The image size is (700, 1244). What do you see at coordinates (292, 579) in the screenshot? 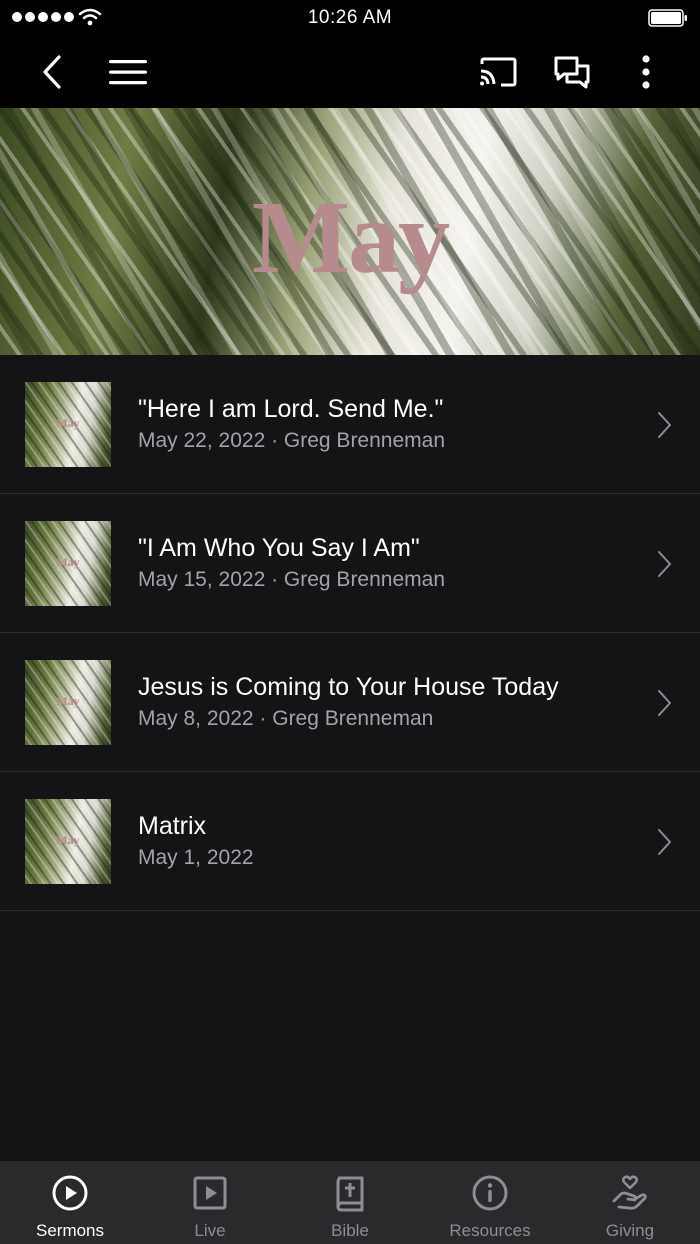
I see `sermon-subtitle: May 15, 2022 · Greg Brenneman` at bounding box center [292, 579].